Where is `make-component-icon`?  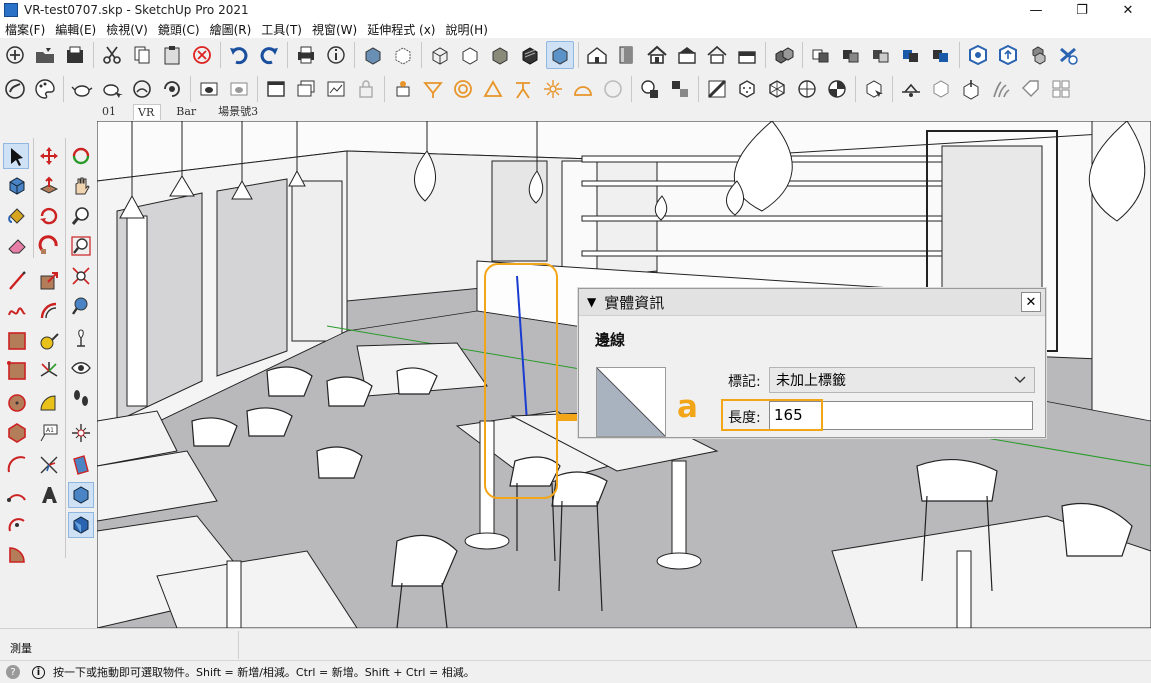 make-component-icon is located at coordinates (784, 55).